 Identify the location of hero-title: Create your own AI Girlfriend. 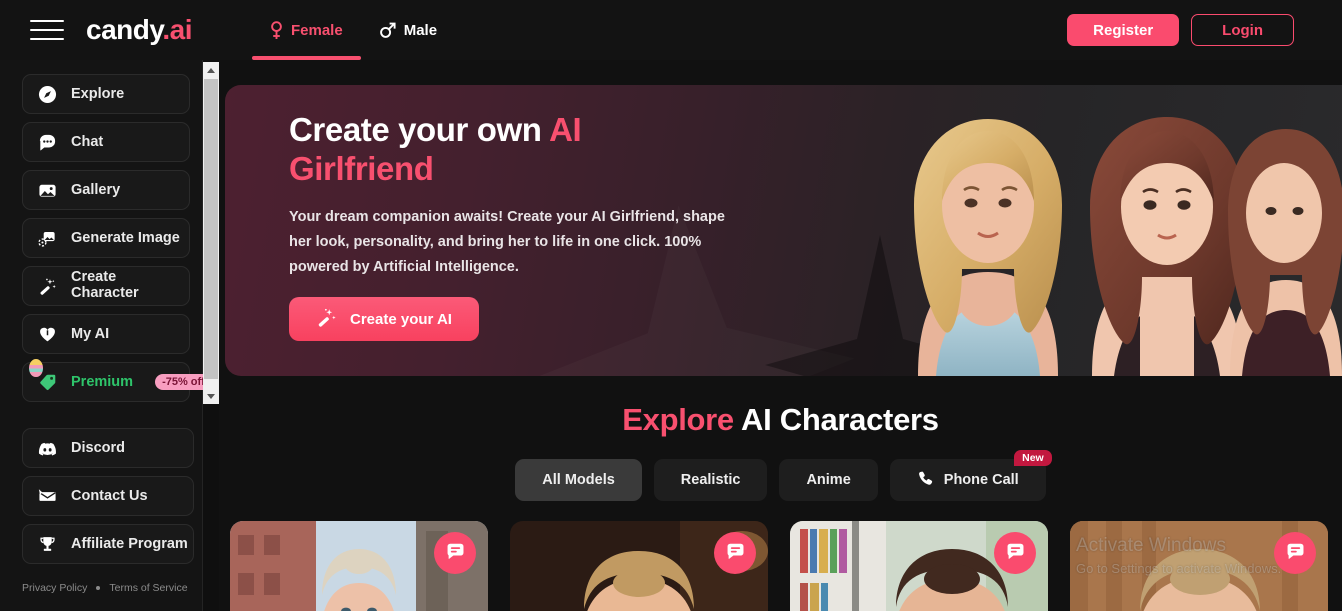
(524, 150).